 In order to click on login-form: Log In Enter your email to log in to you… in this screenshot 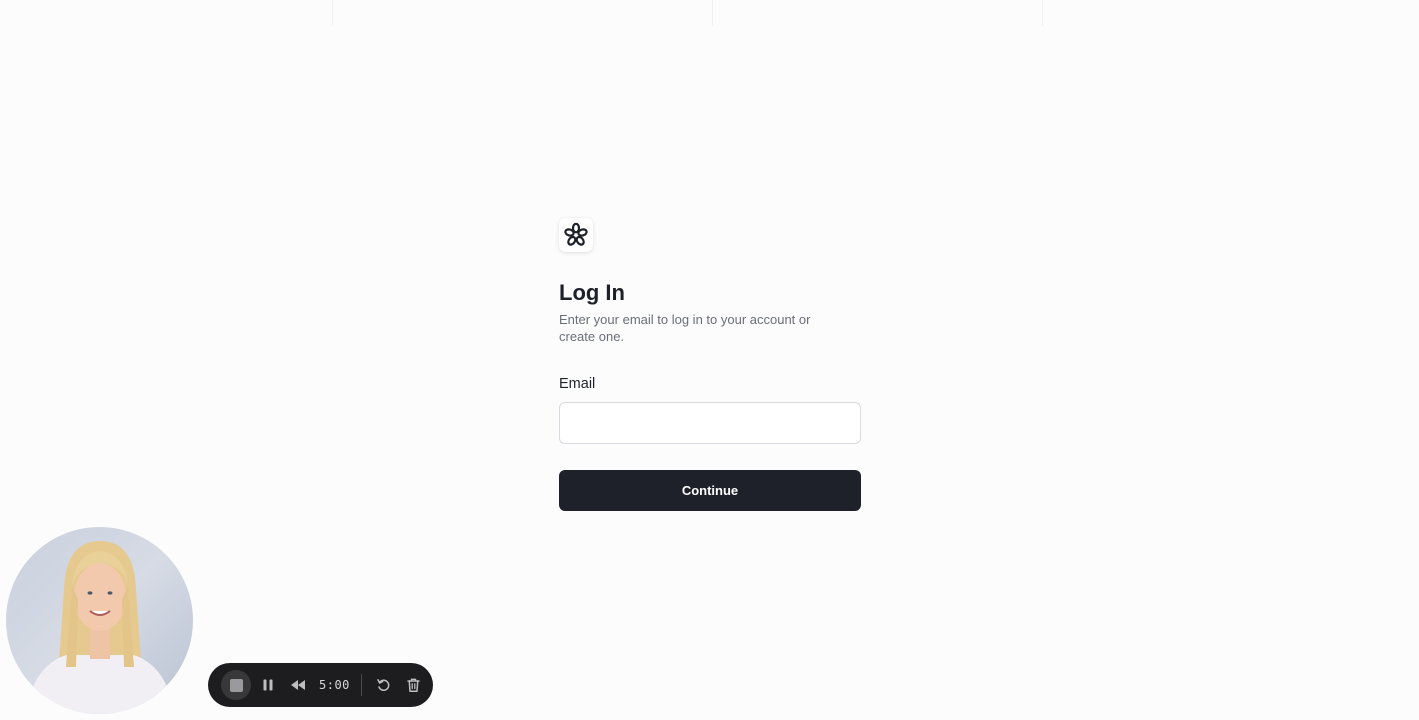, I will do `click(710, 364)`.